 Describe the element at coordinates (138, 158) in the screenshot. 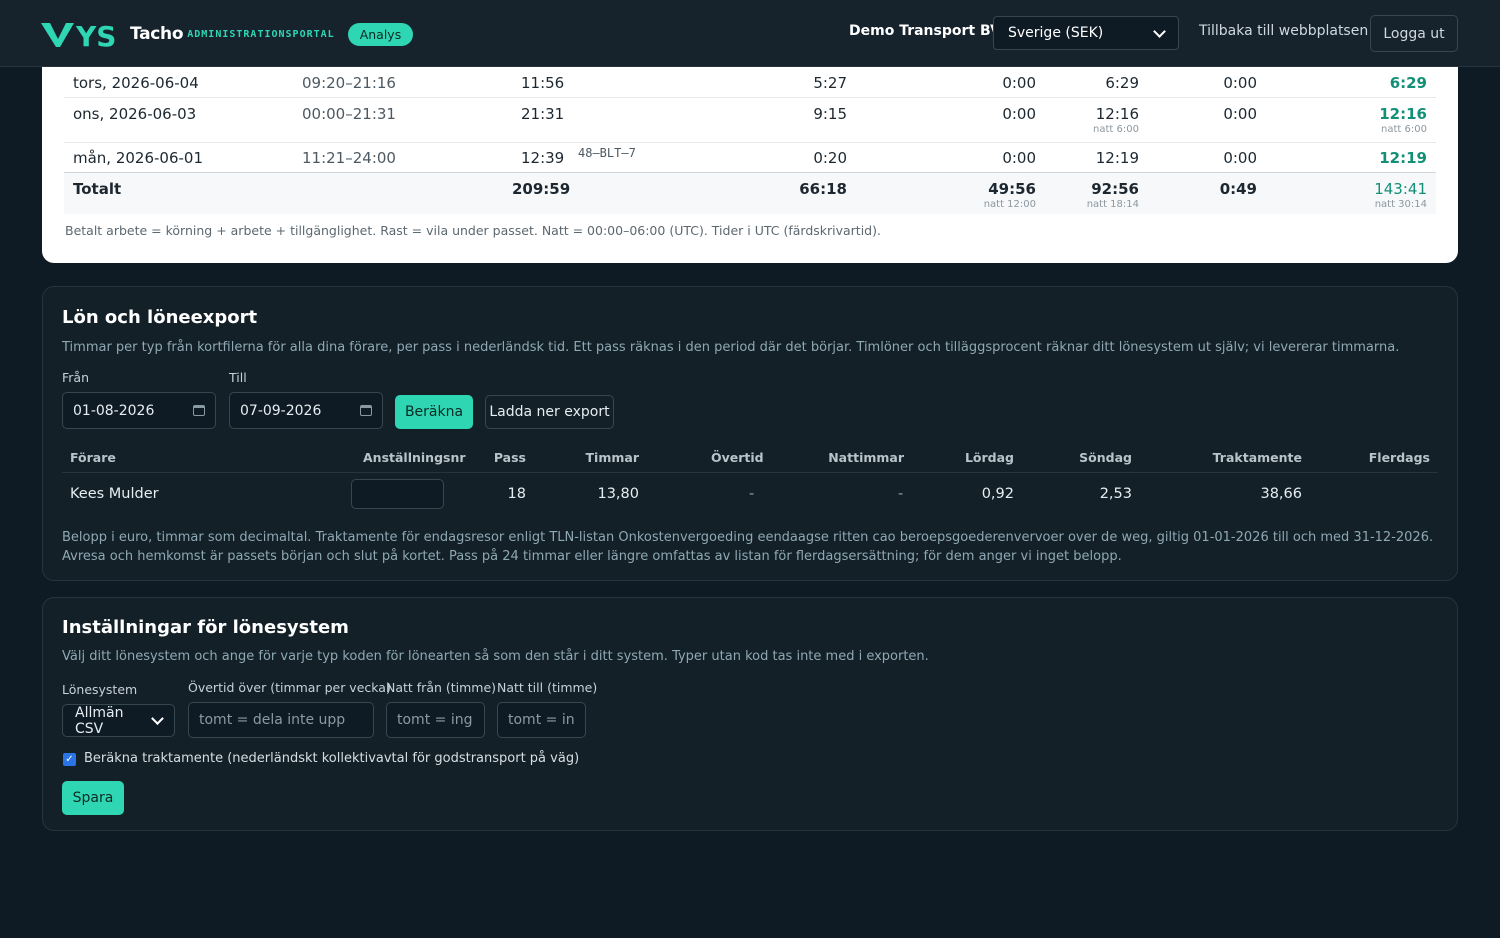

I see `row-date: mån, 2026-06-01` at that location.